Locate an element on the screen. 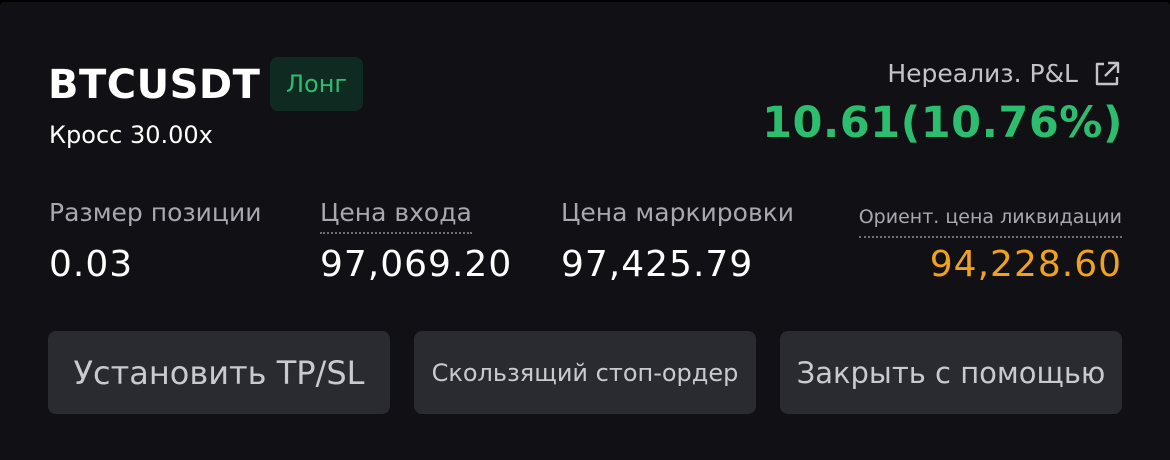  unrealized-pnl-header: Нереализ. P&L is located at coordinates (1004, 74).